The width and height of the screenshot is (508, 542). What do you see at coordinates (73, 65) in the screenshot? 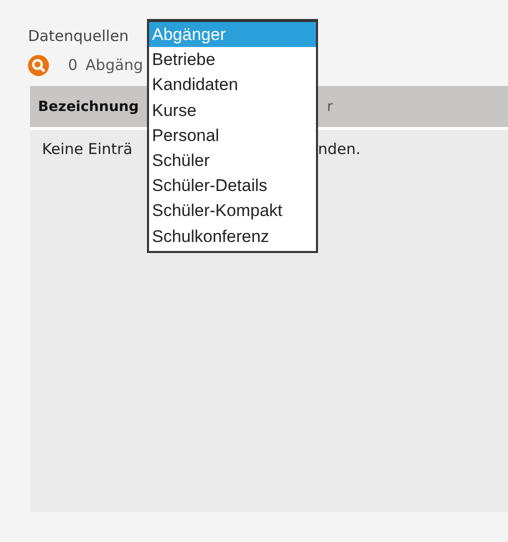
I see `record-count: 0` at bounding box center [73, 65].